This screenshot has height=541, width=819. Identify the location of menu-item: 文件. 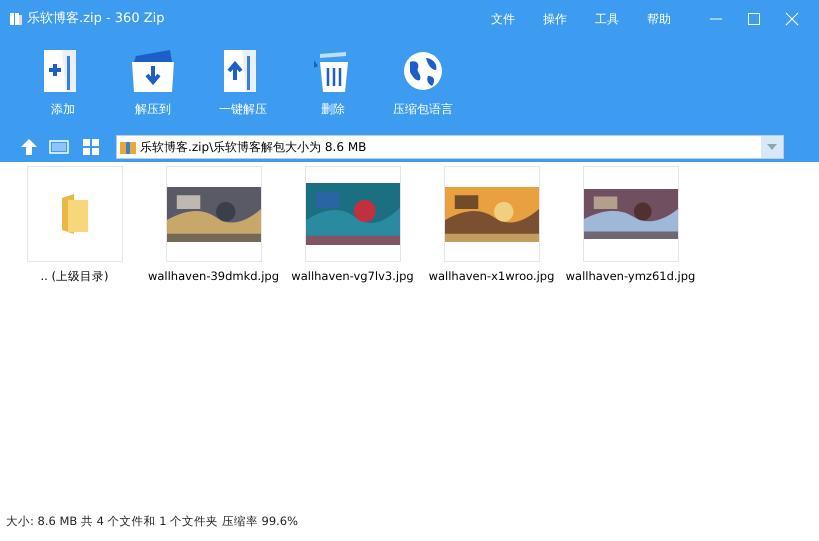
(503, 19).